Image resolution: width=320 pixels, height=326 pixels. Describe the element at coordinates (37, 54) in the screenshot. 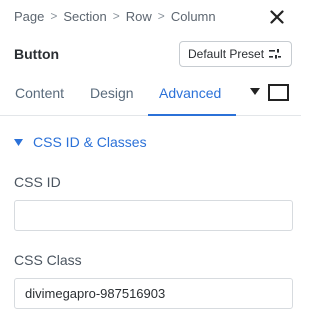

I see `module-title: Button` at that location.